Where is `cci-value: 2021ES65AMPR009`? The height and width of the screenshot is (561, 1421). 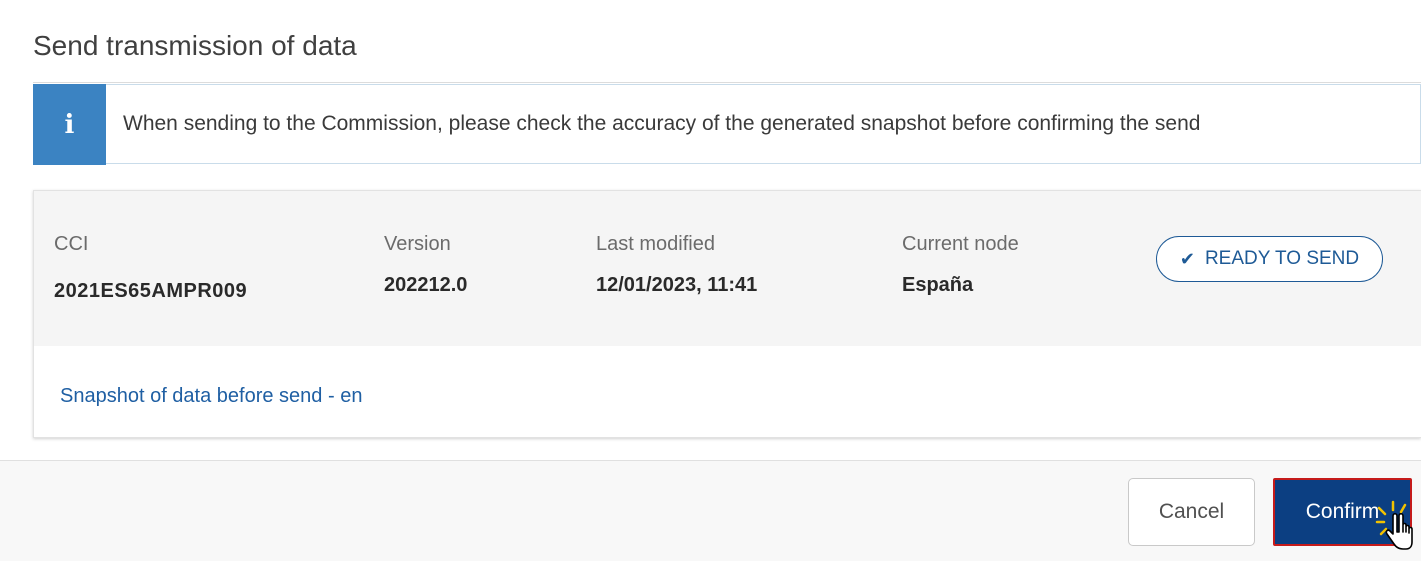 cci-value: 2021ES65AMPR009 is located at coordinates (151, 291).